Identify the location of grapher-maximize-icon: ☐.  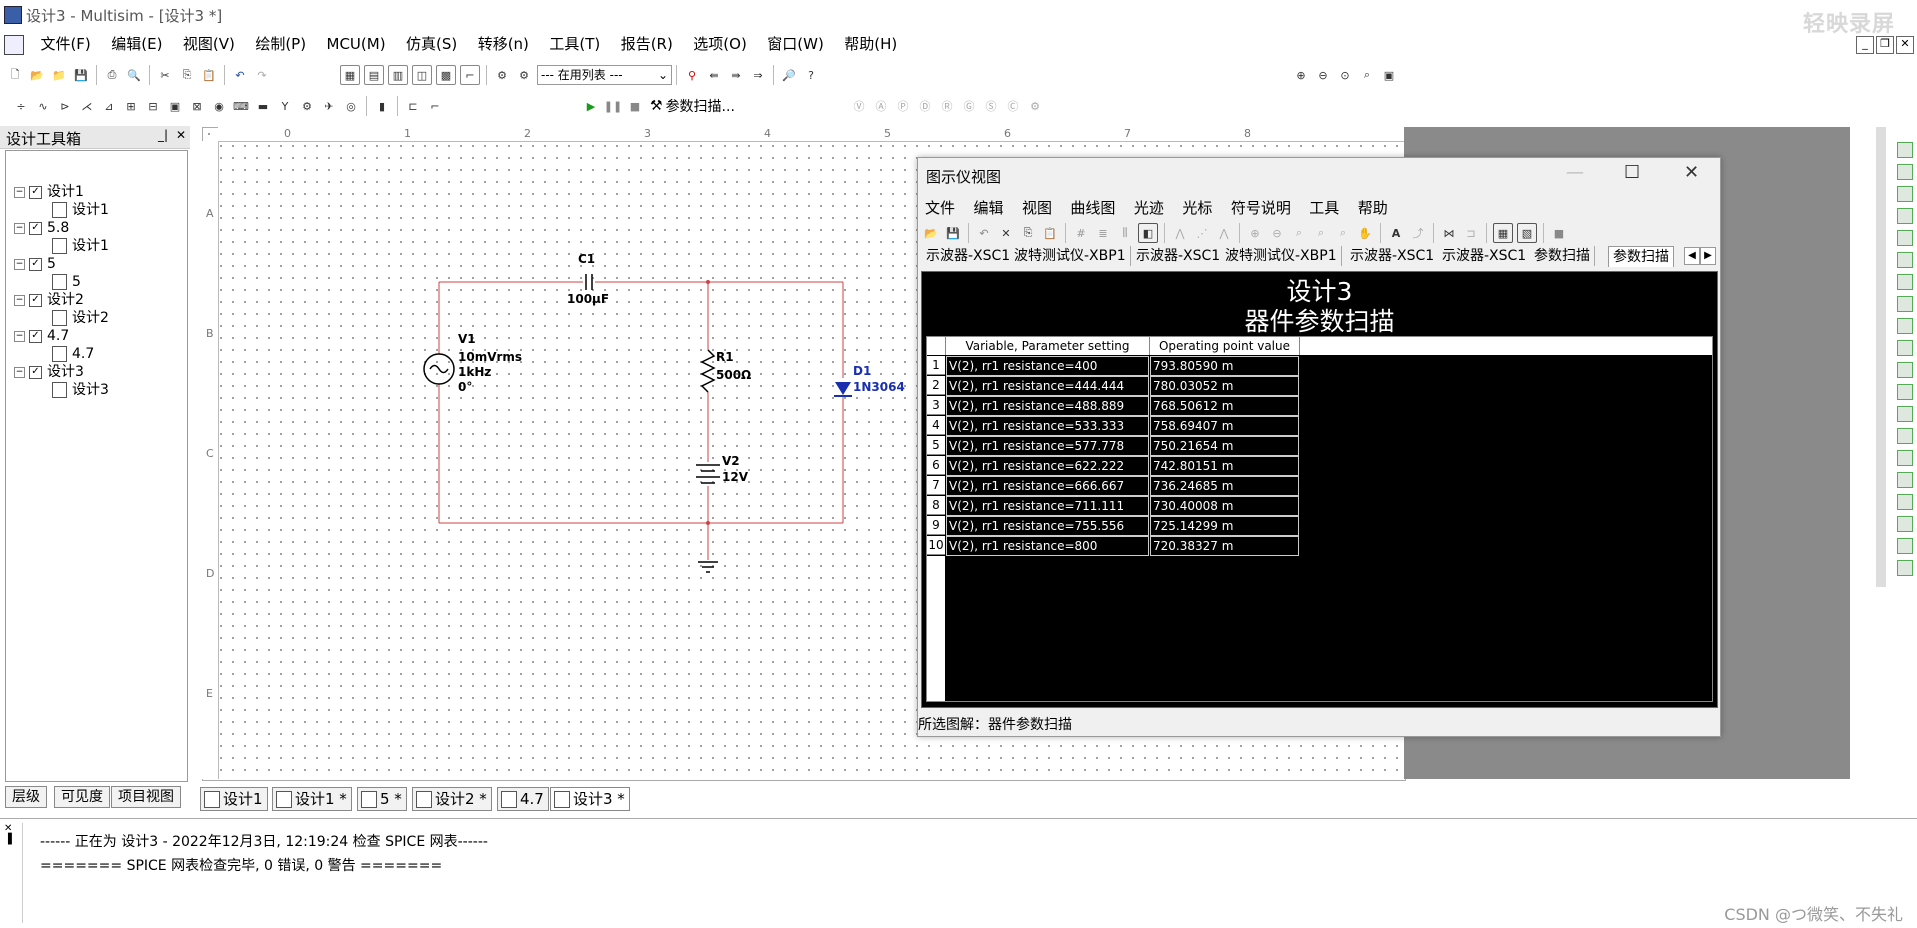
(1632, 172).